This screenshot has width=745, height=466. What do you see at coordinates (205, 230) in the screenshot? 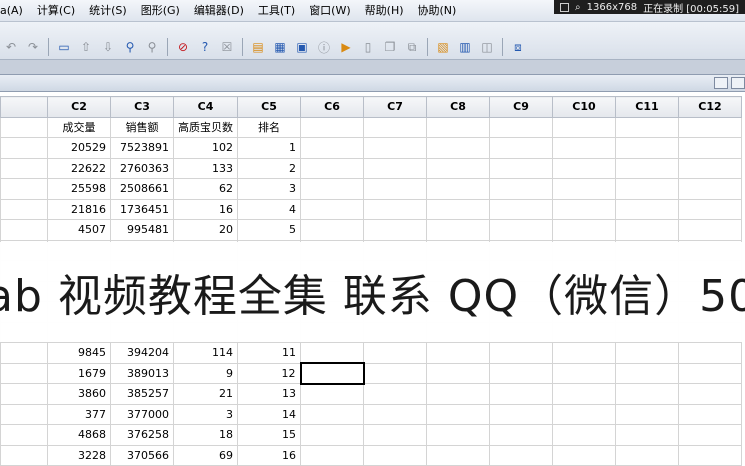
I see `data-cell: 20` at bounding box center [205, 230].